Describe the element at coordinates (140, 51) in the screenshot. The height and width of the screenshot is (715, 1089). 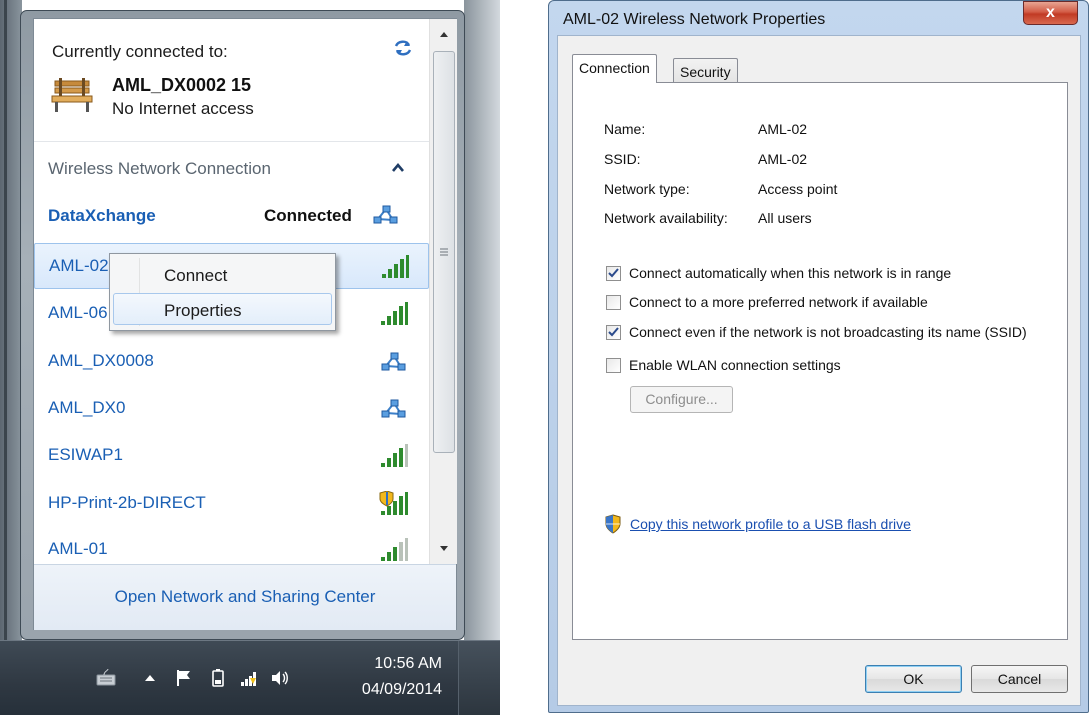
I see `currently-connected-label: Currently connected to:` at that location.